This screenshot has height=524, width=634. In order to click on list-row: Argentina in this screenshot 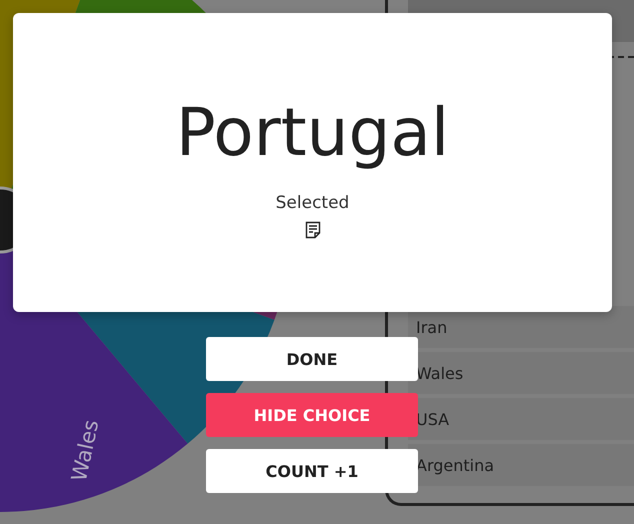, I will do `click(521, 465)`.